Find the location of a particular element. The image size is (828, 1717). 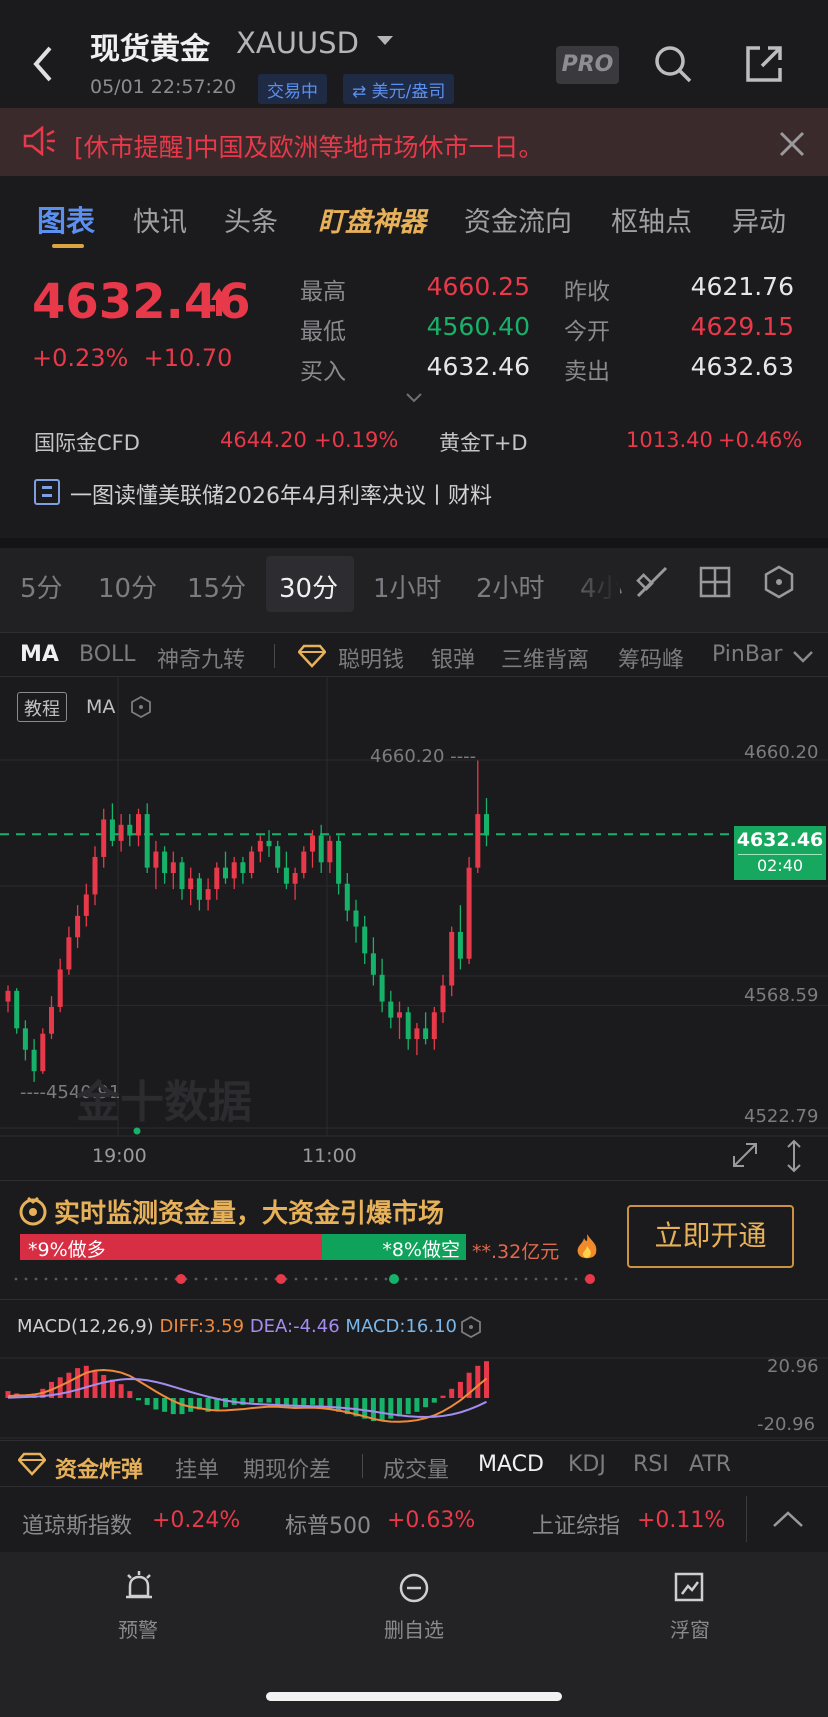

nav-float-window-label: 浮窗 is located at coordinates (690, 1628).